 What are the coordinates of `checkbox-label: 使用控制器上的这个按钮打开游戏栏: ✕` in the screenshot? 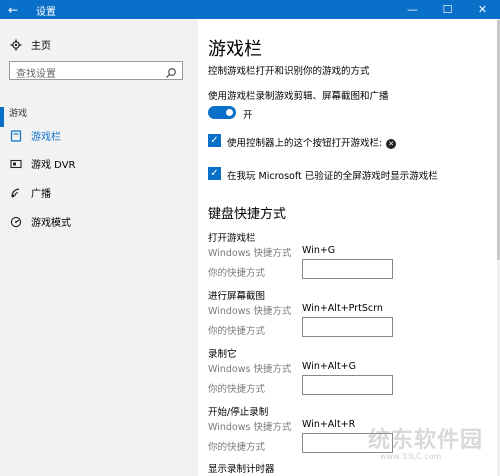 It's located at (312, 142).